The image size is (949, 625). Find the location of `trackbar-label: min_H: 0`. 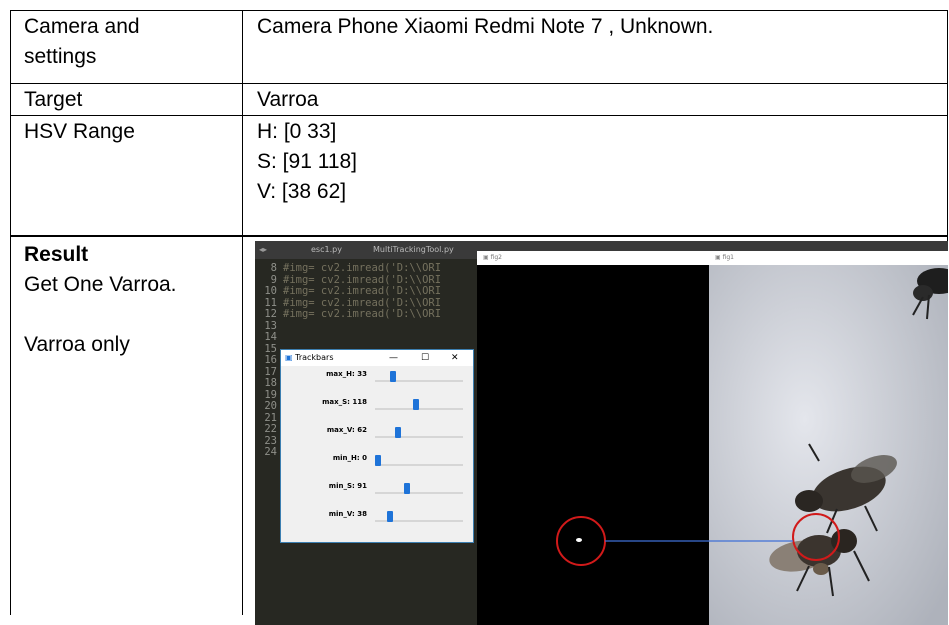

trackbar-label: min_H: 0 is located at coordinates (349, 458).